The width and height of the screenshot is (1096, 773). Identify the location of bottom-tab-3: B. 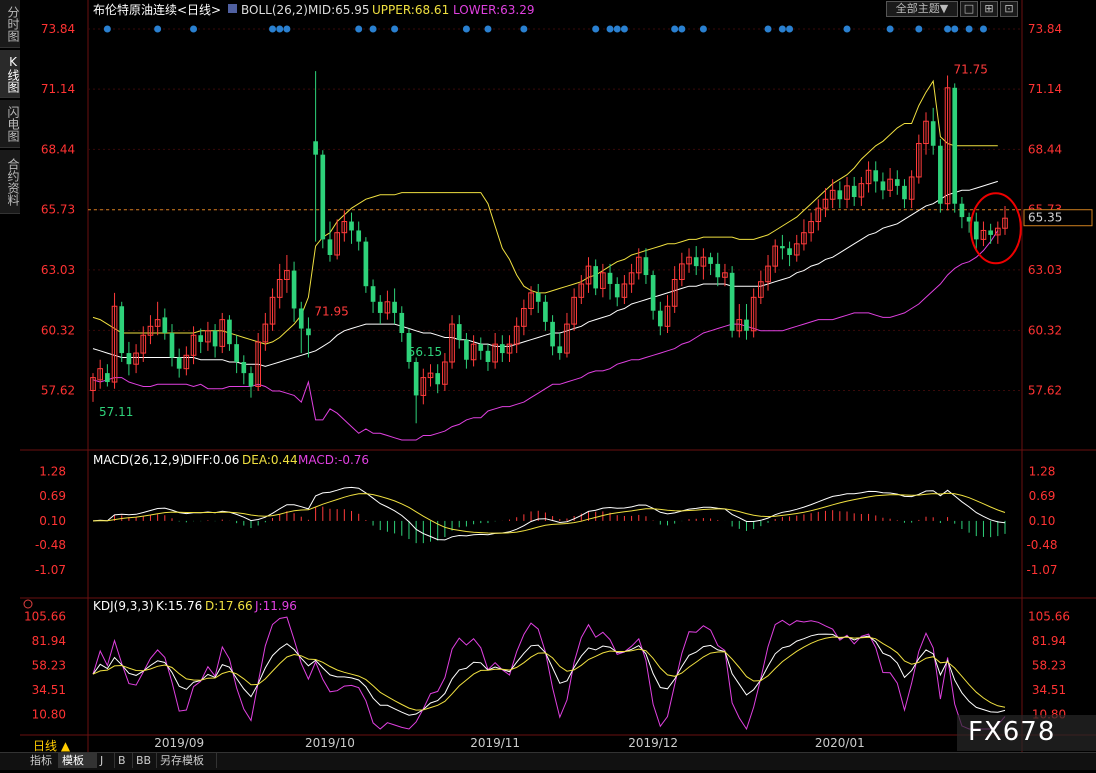
(123, 760).